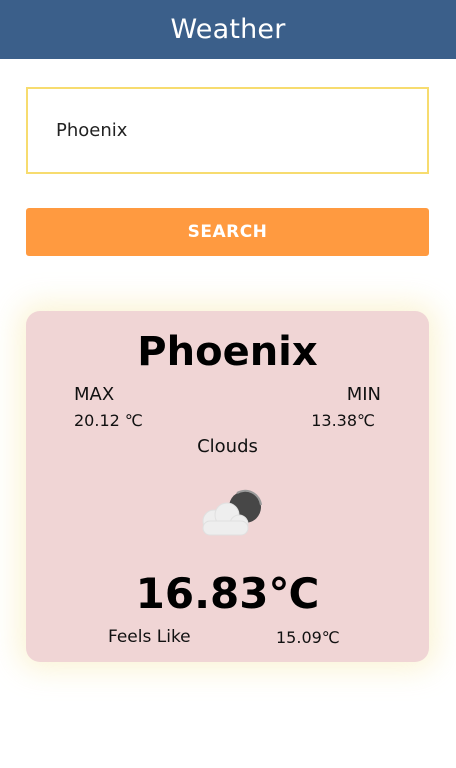 Image resolution: width=456 pixels, height=768 pixels. Describe the element at coordinates (227, 232) in the screenshot. I see `search-button: SEARCH` at that location.